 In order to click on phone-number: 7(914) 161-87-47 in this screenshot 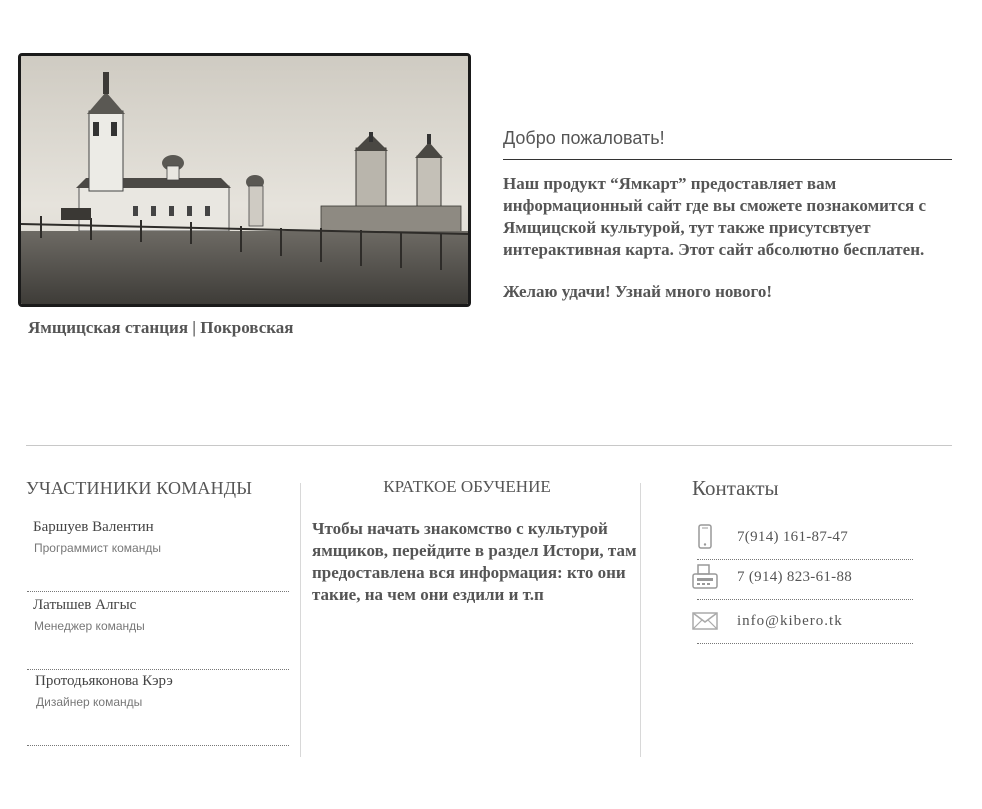, I will do `click(792, 537)`.